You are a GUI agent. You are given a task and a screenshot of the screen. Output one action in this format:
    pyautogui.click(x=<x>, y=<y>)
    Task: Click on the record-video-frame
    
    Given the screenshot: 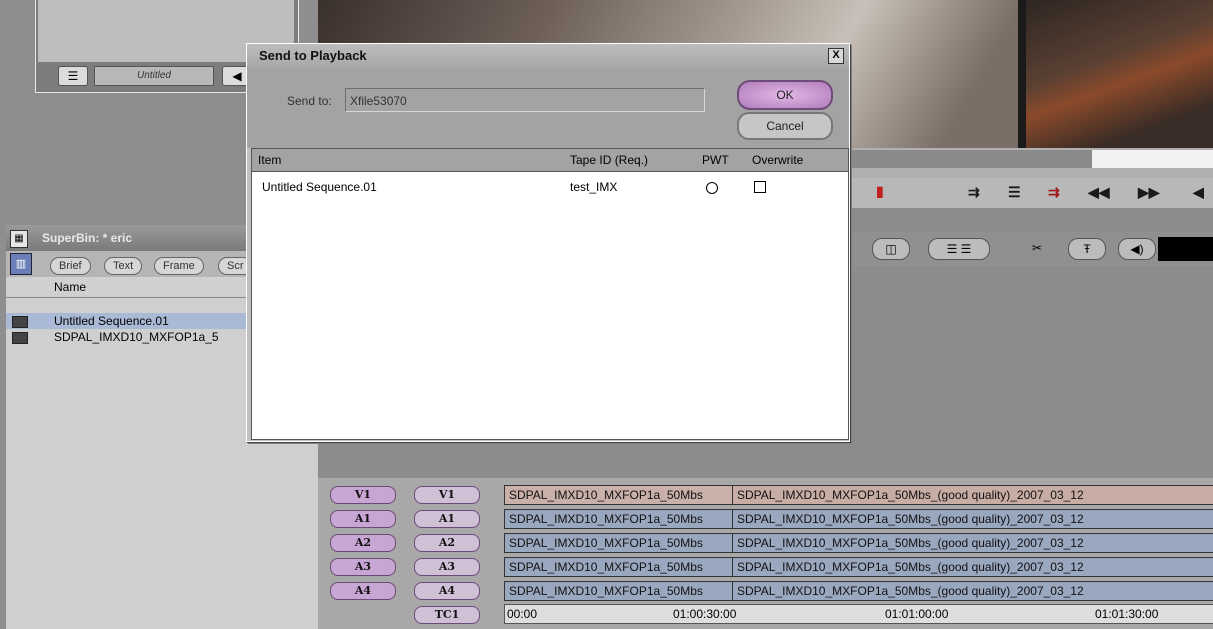 What is the action you would take?
    pyautogui.click(x=1119, y=74)
    